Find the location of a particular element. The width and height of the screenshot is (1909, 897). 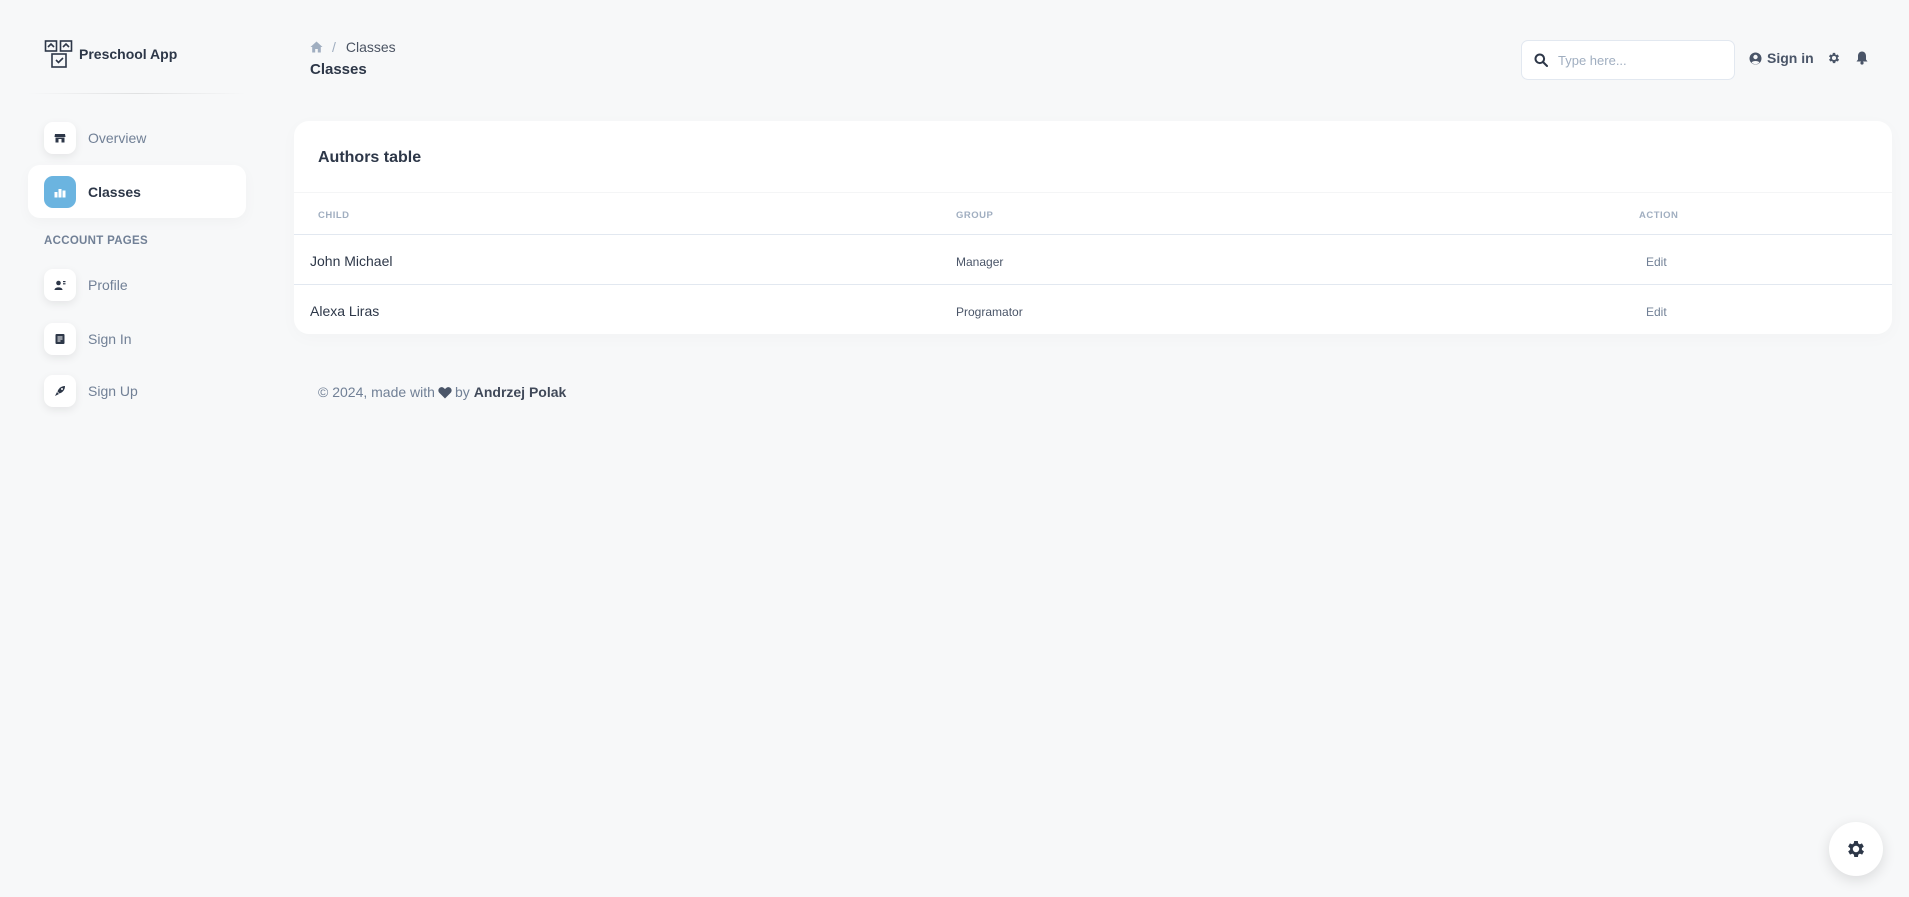

page-title: Classes is located at coordinates (338, 69).